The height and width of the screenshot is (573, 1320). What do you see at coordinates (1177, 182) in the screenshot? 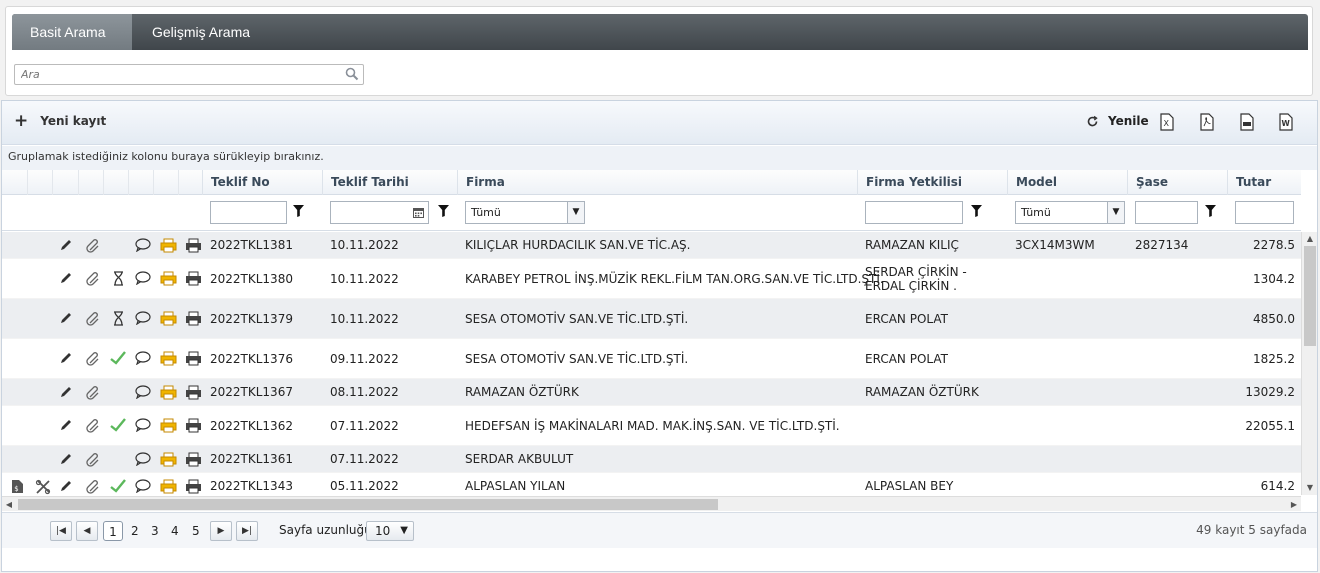
I see `col-header-sase: Şase` at bounding box center [1177, 182].